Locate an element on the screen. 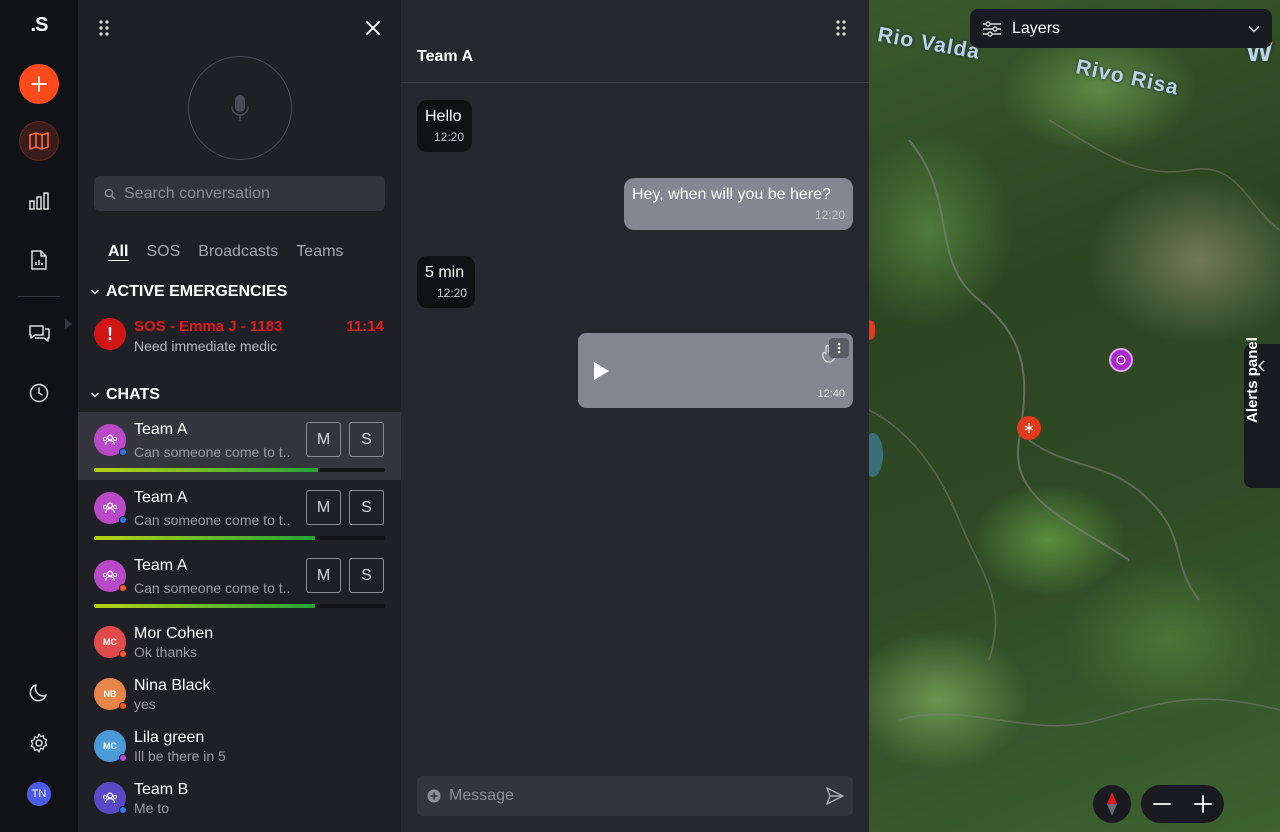 The width and height of the screenshot is (1280, 832). tab-all: All is located at coordinates (118, 252).